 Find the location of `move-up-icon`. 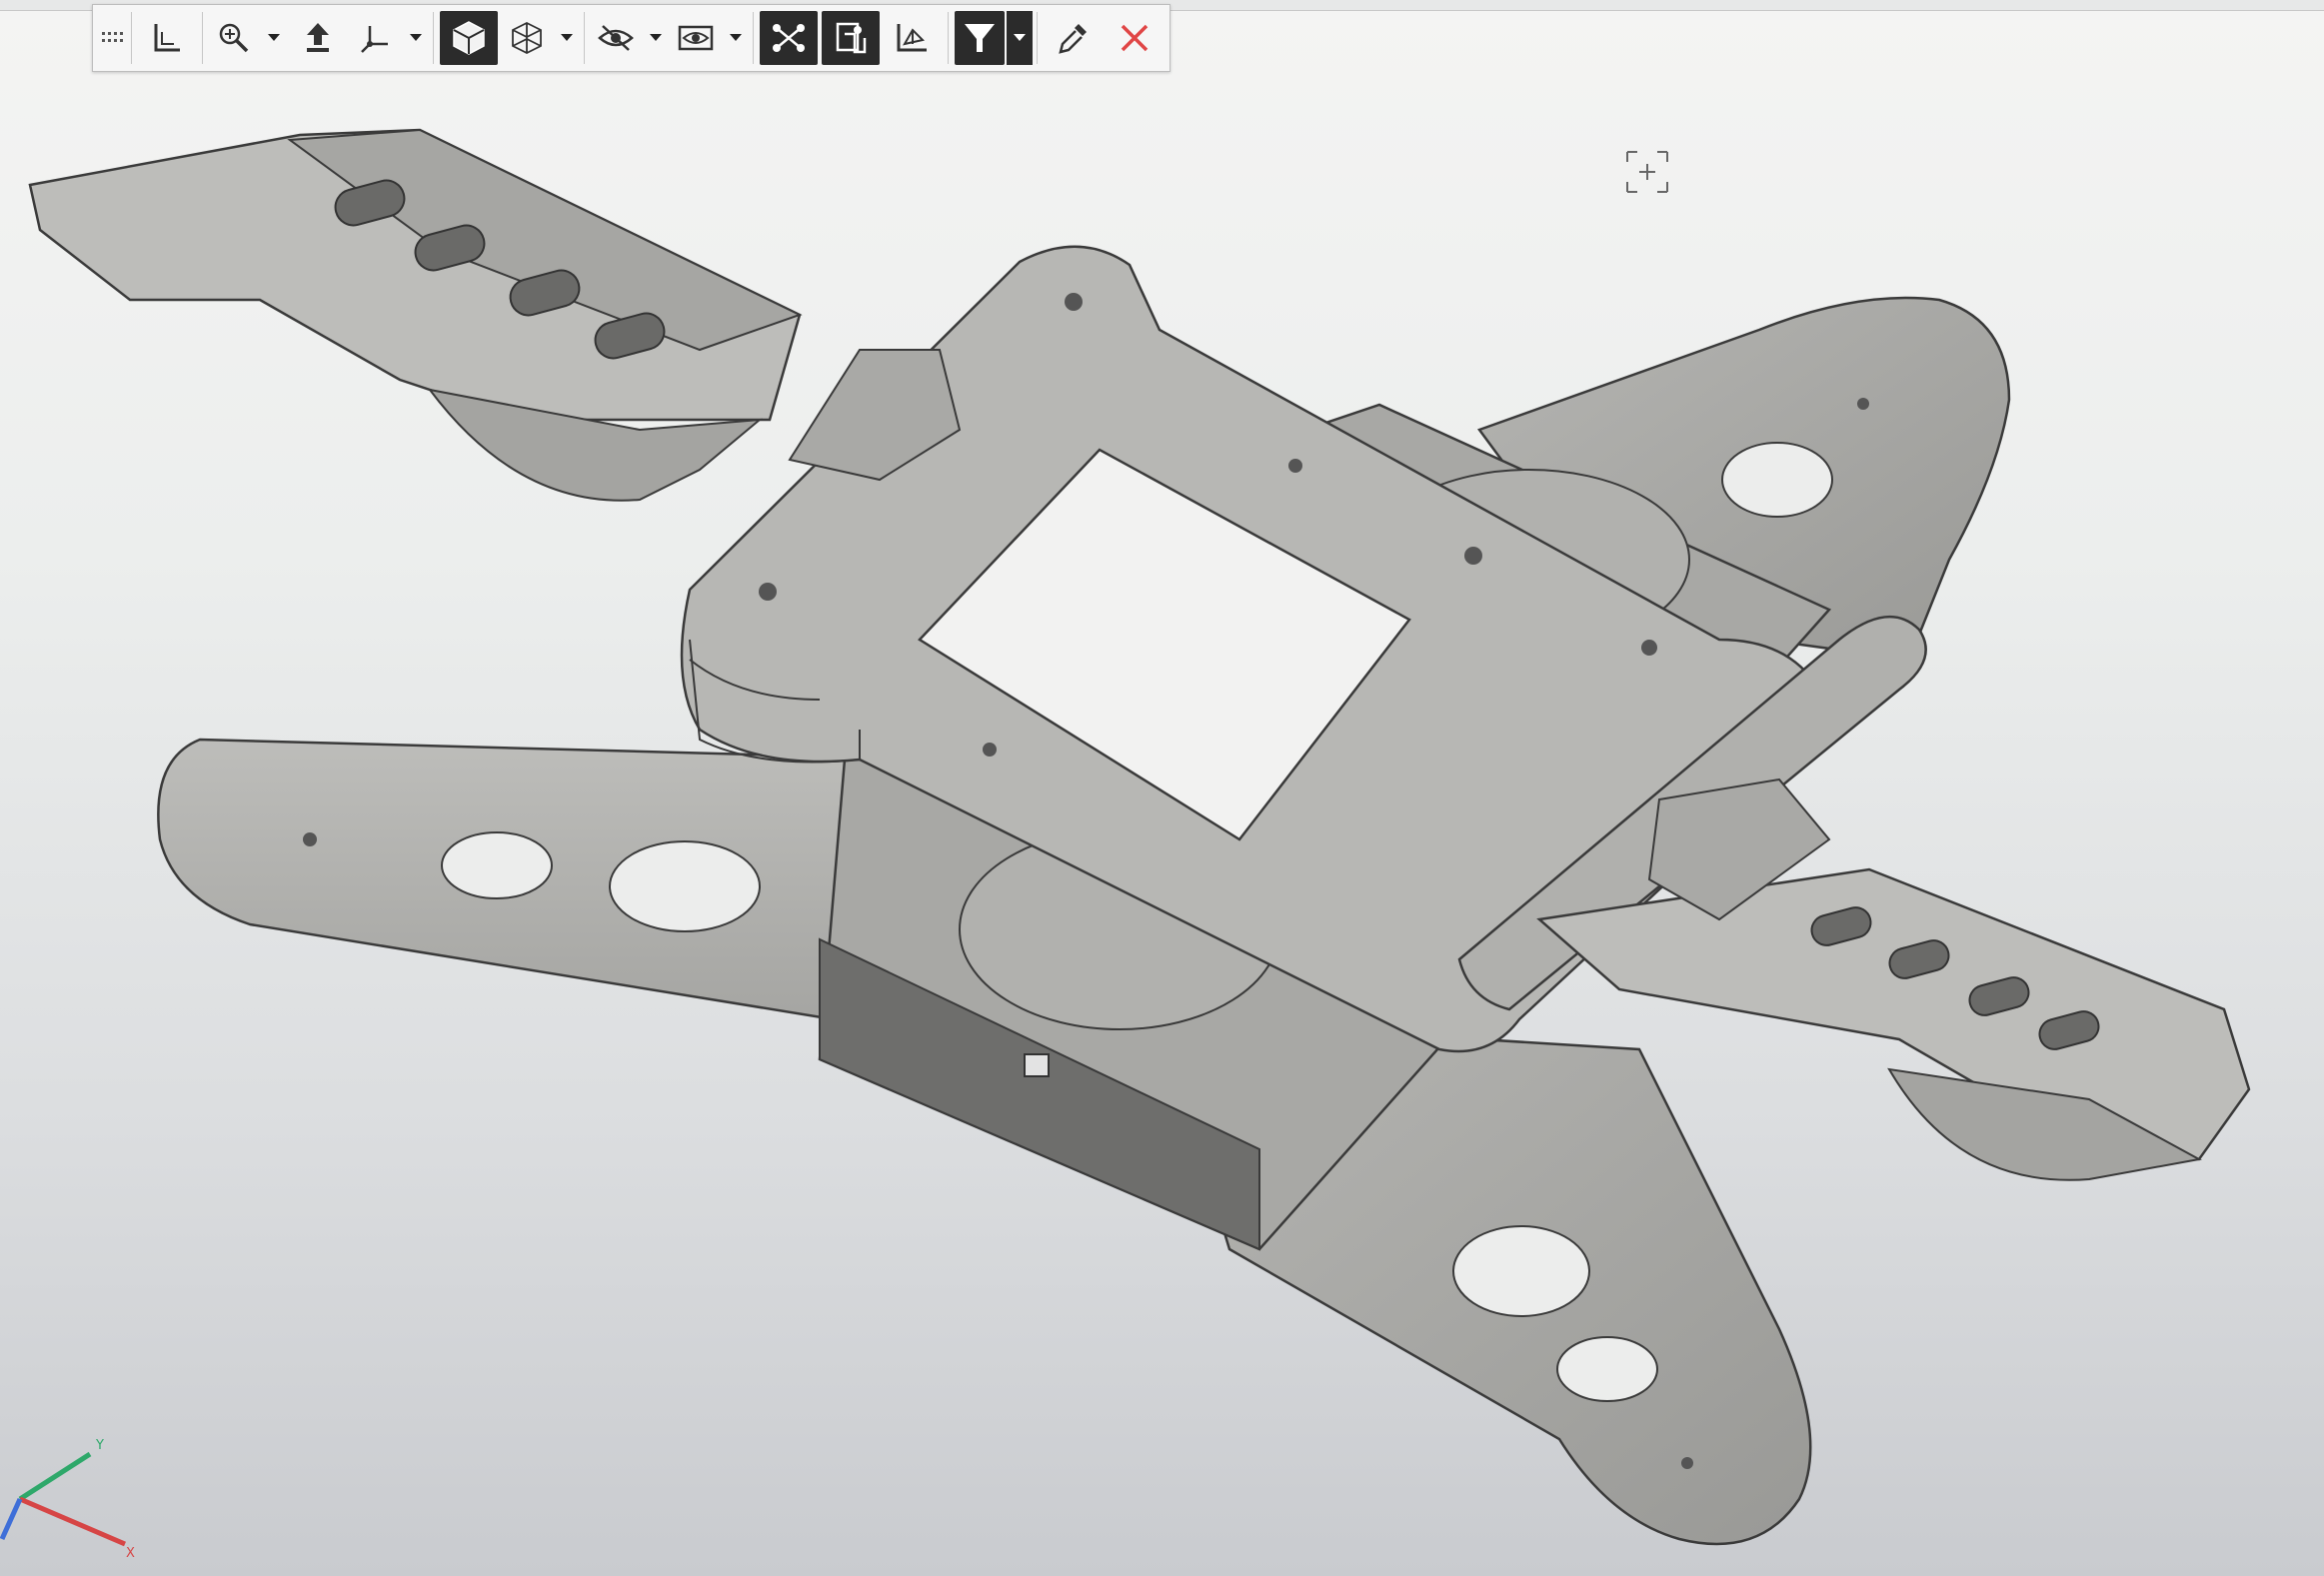

move-up-icon is located at coordinates (318, 38).